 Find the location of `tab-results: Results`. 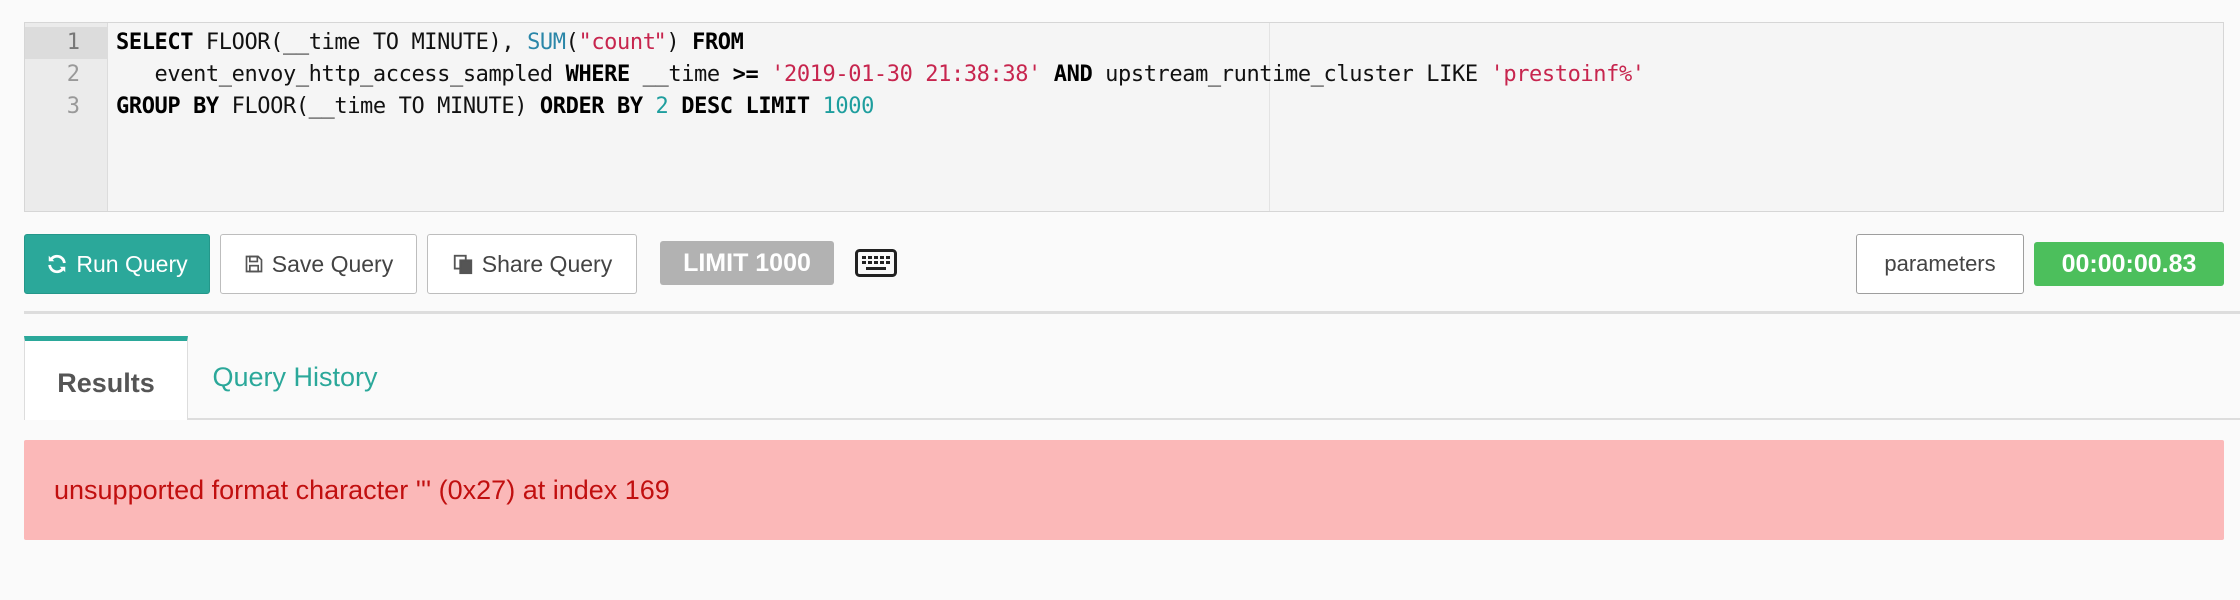

tab-results: Results is located at coordinates (106, 378).